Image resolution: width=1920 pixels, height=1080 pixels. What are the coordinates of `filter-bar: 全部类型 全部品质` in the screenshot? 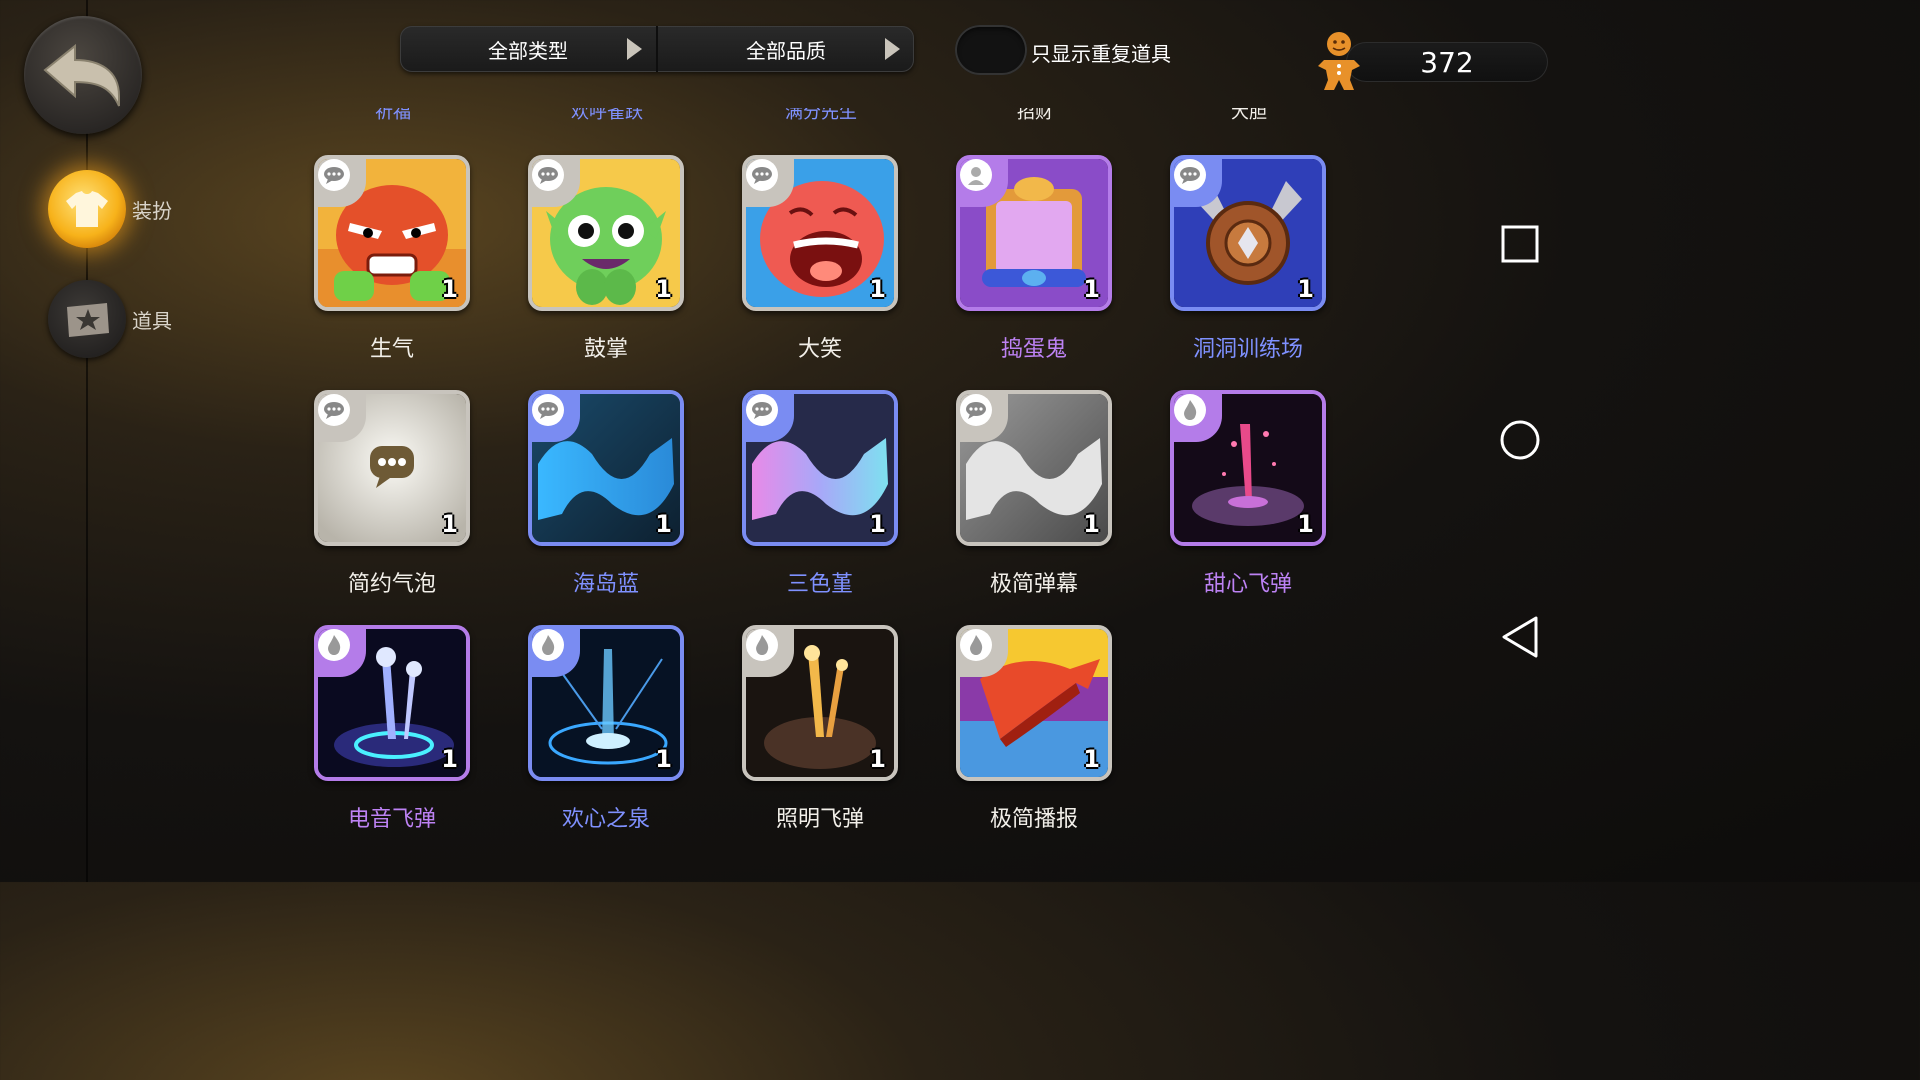 It's located at (657, 49).